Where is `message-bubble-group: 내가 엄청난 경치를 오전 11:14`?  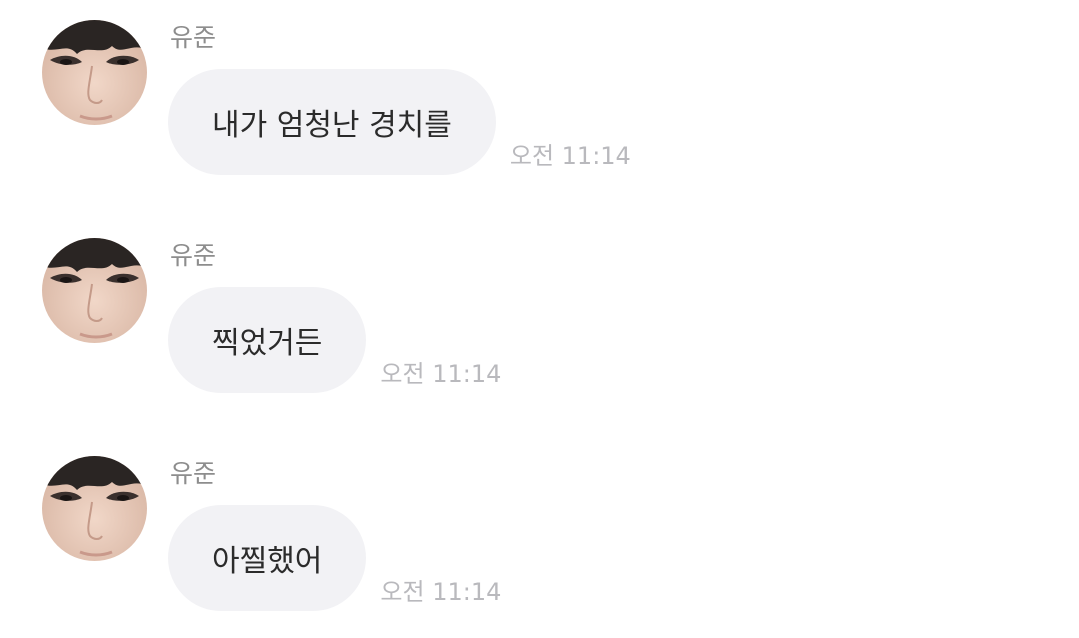
message-bubble-group: 내가 엄청난 경치를 오전 11:14 is located at coordinates (399, 122).